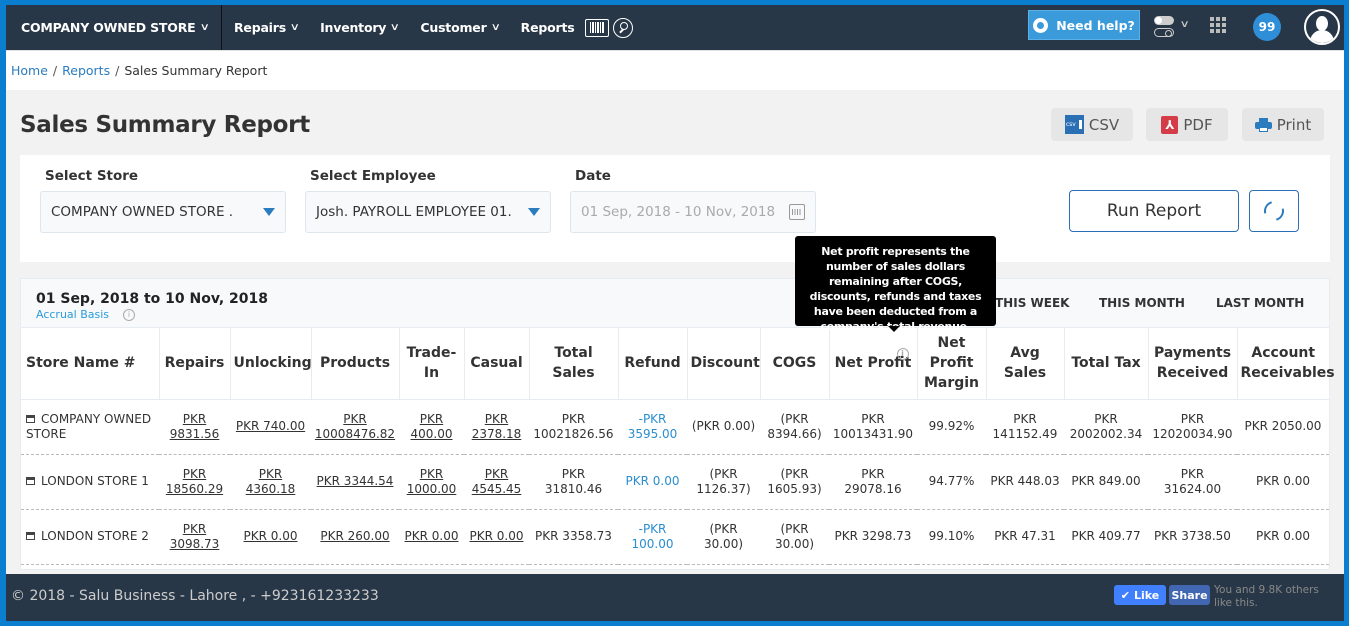 The height and width of the screenshot is (626, 1349). Describe the element at coordinates (194, 481) in the screenshot. I see `repairs-link: PKR 18560.29` at that location.